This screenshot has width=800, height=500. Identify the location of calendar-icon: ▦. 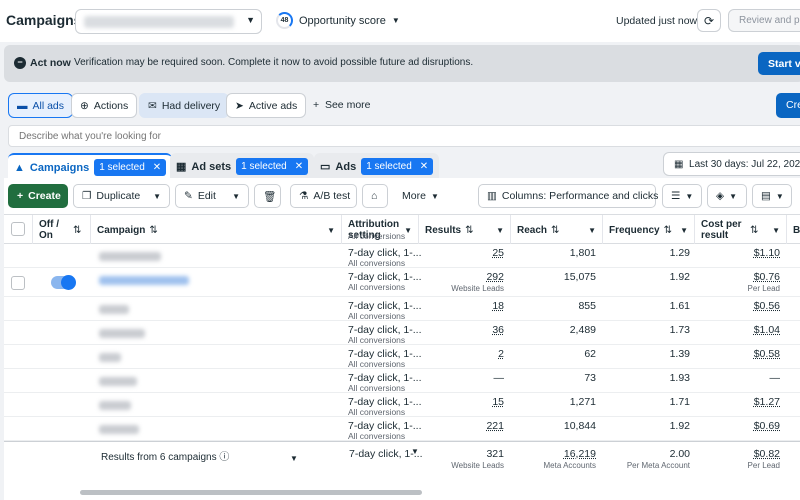
(679, 164).